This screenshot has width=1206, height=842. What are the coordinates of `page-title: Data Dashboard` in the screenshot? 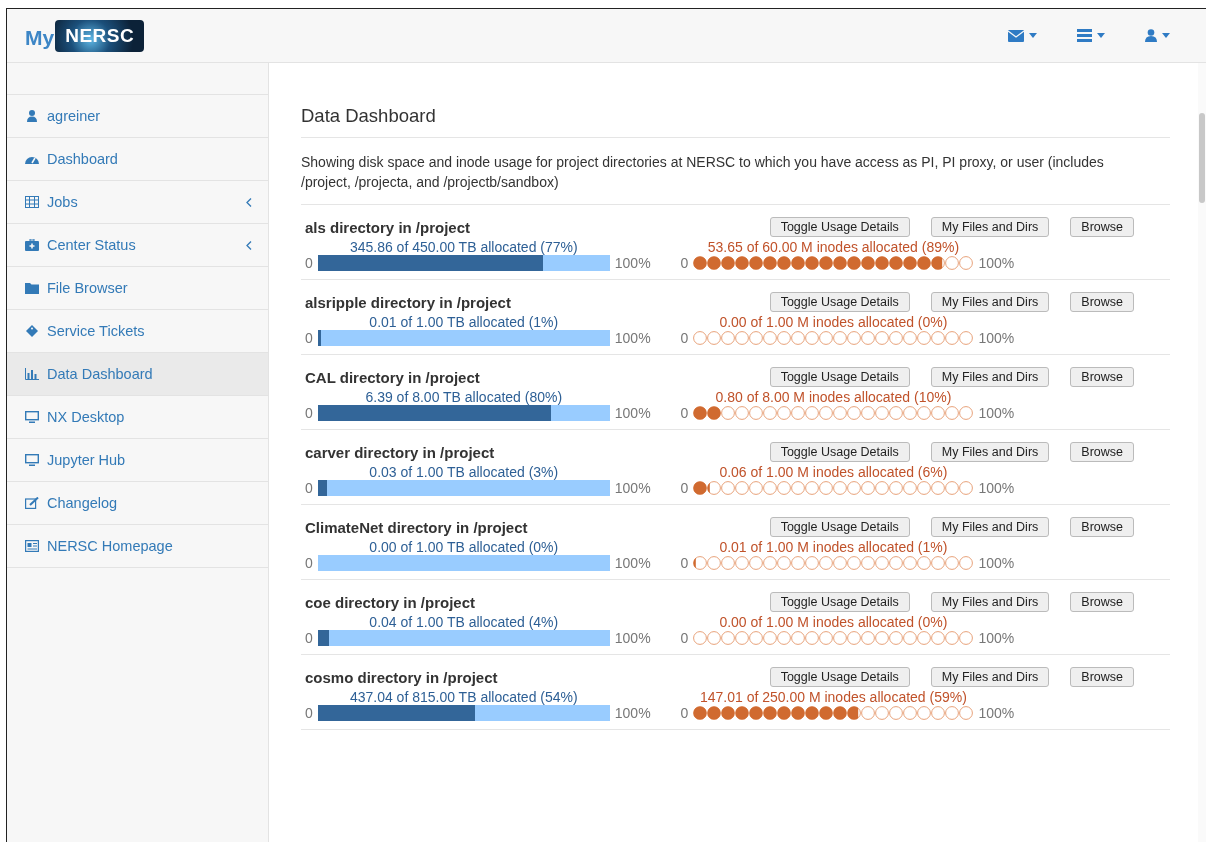 It's located at (735, 121).